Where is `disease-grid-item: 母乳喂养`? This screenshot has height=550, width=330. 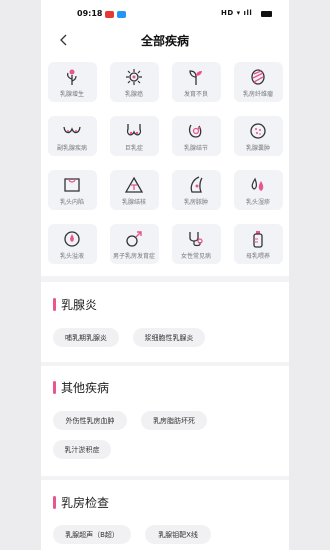 disease-grid-item: 母乳喂养 is located at coordinates (258, 251).